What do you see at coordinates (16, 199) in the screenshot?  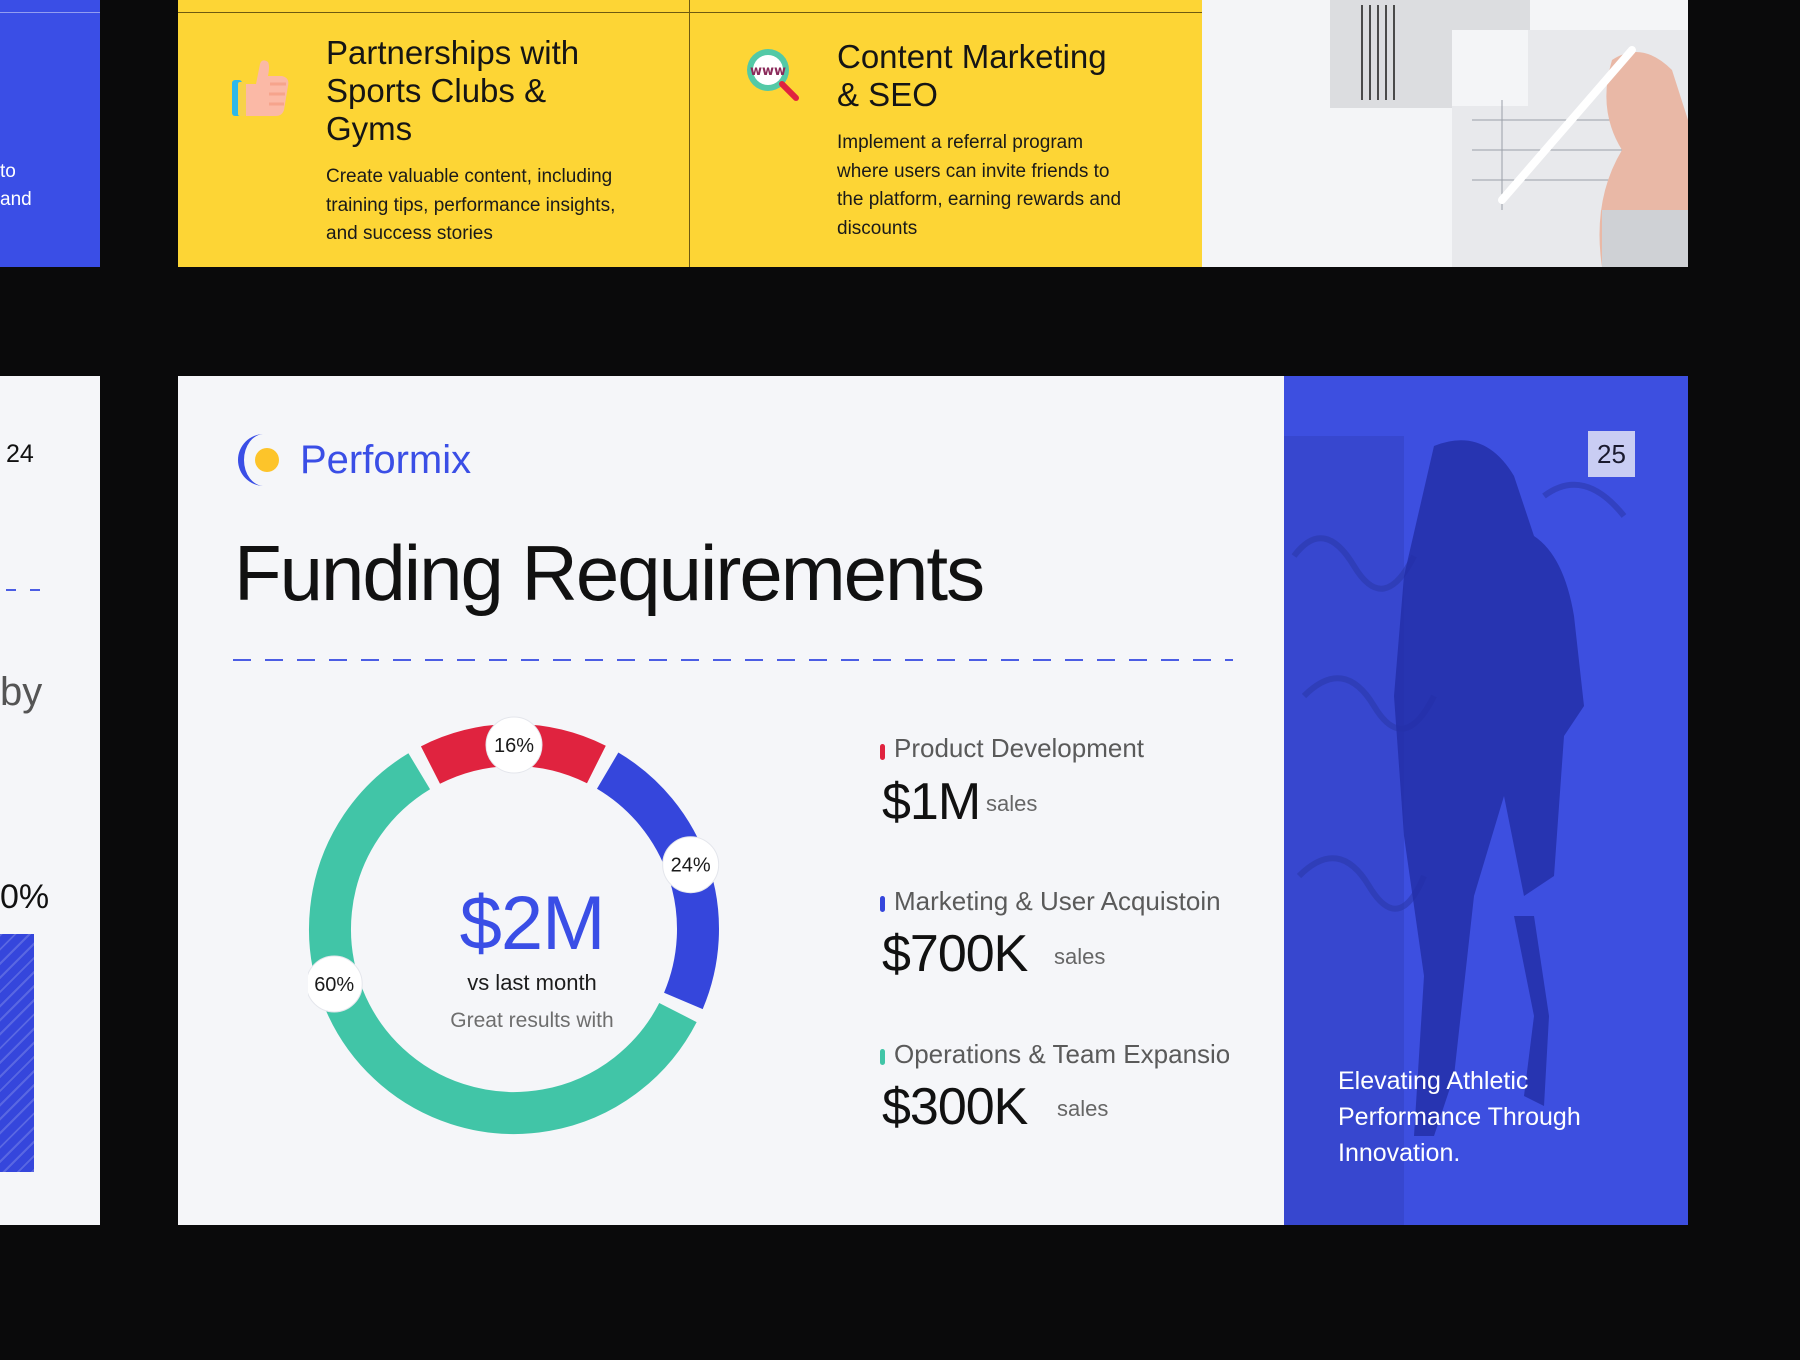 I see `fragment-text-line: and` at bounding box center [16, 199].